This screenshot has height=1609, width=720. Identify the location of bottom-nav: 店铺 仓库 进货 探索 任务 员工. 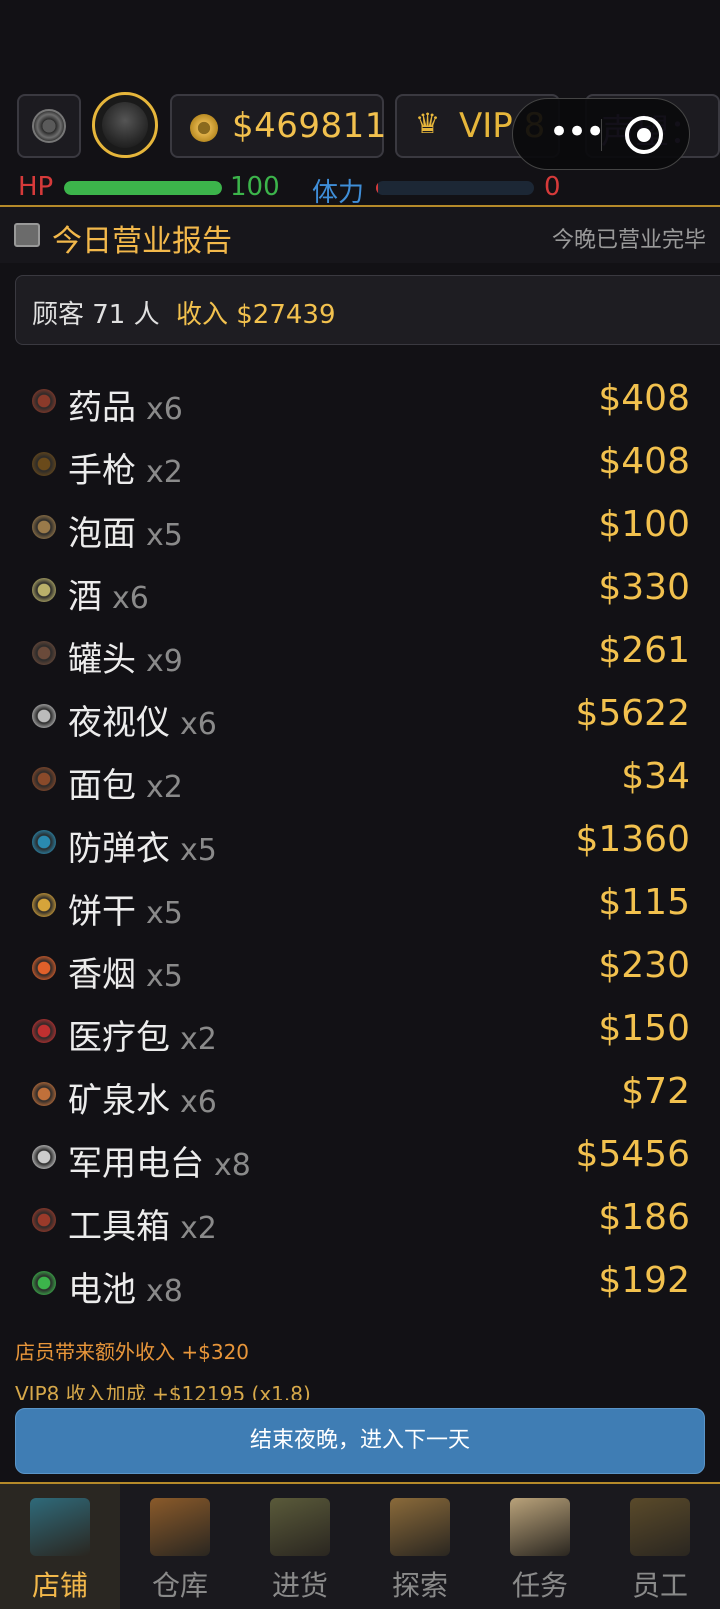
(360, 1545).